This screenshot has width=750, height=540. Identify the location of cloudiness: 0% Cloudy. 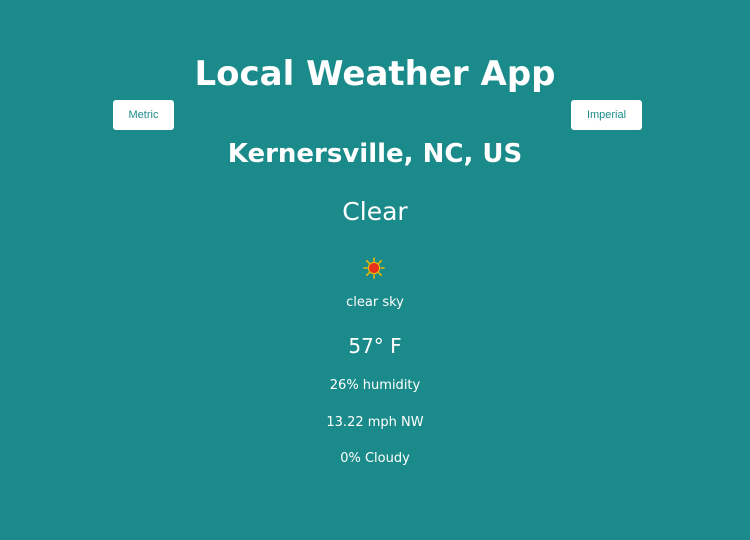
(375, 458).